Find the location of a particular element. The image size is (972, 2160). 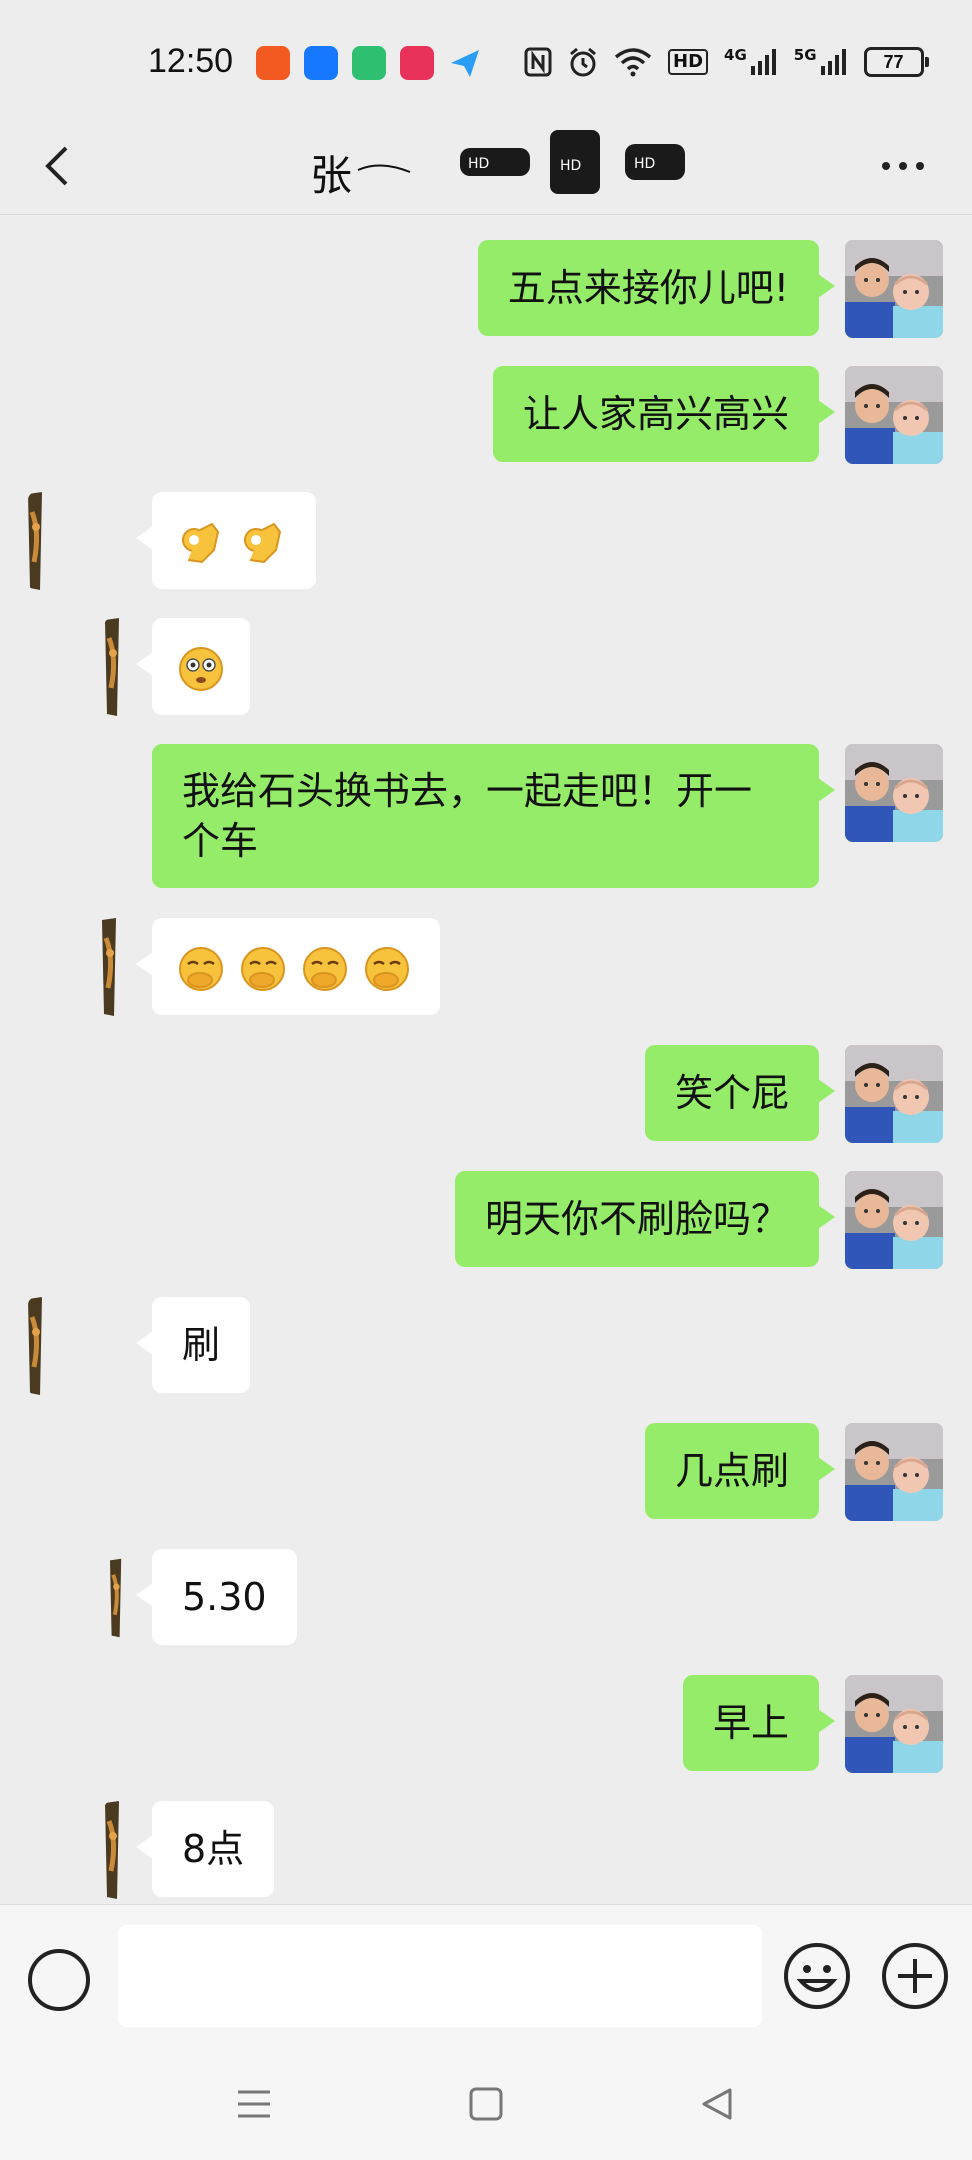

back-button is located at coordinates (58, 166).